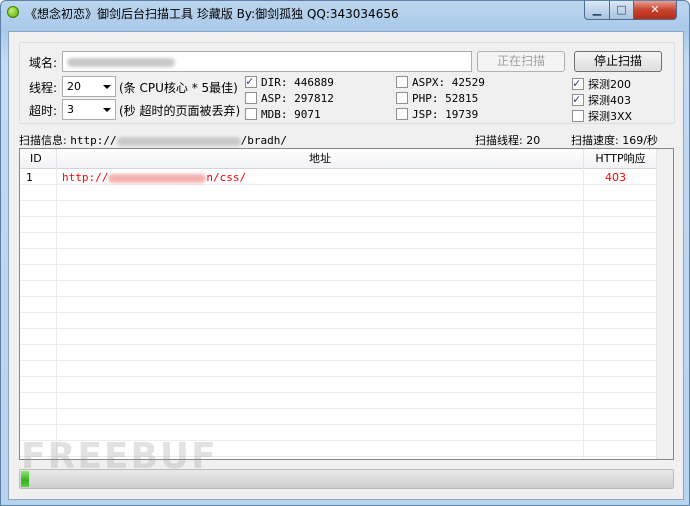 Image resolution: width=690 pixels, height=506 pixels. What do you see at coordinates (43, 111) in the screenshot?
I see `timeout-label: 超时:` at bounding box center [43, 111].